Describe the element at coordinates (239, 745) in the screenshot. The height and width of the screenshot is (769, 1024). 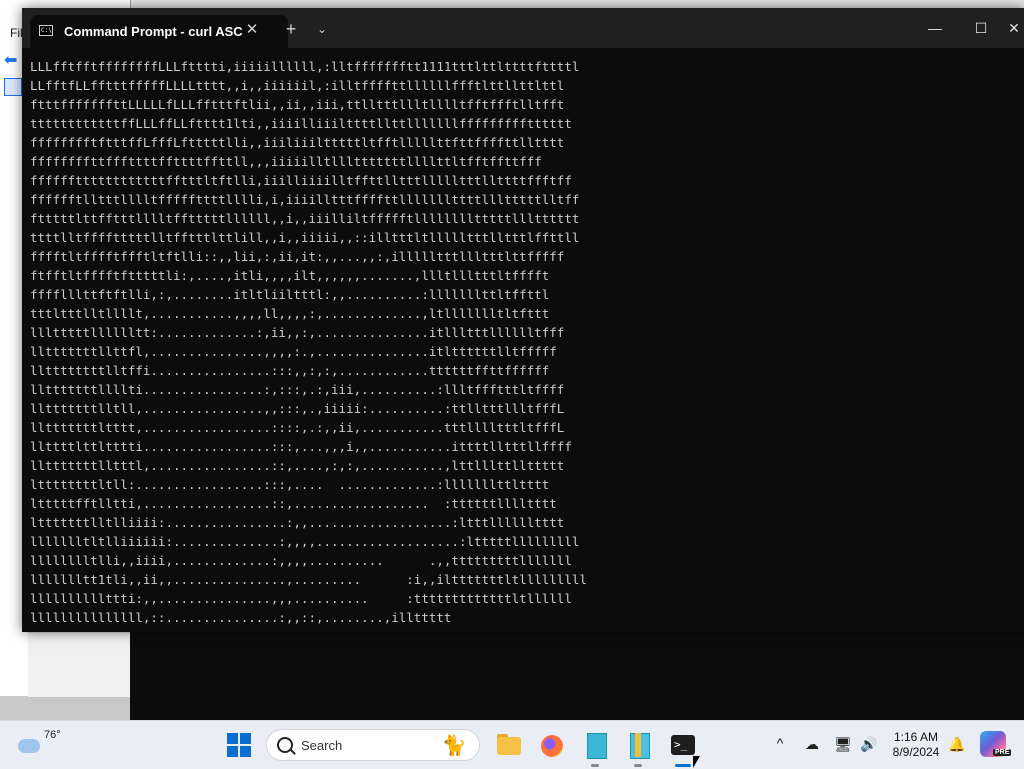
I see `start-button` at that location.